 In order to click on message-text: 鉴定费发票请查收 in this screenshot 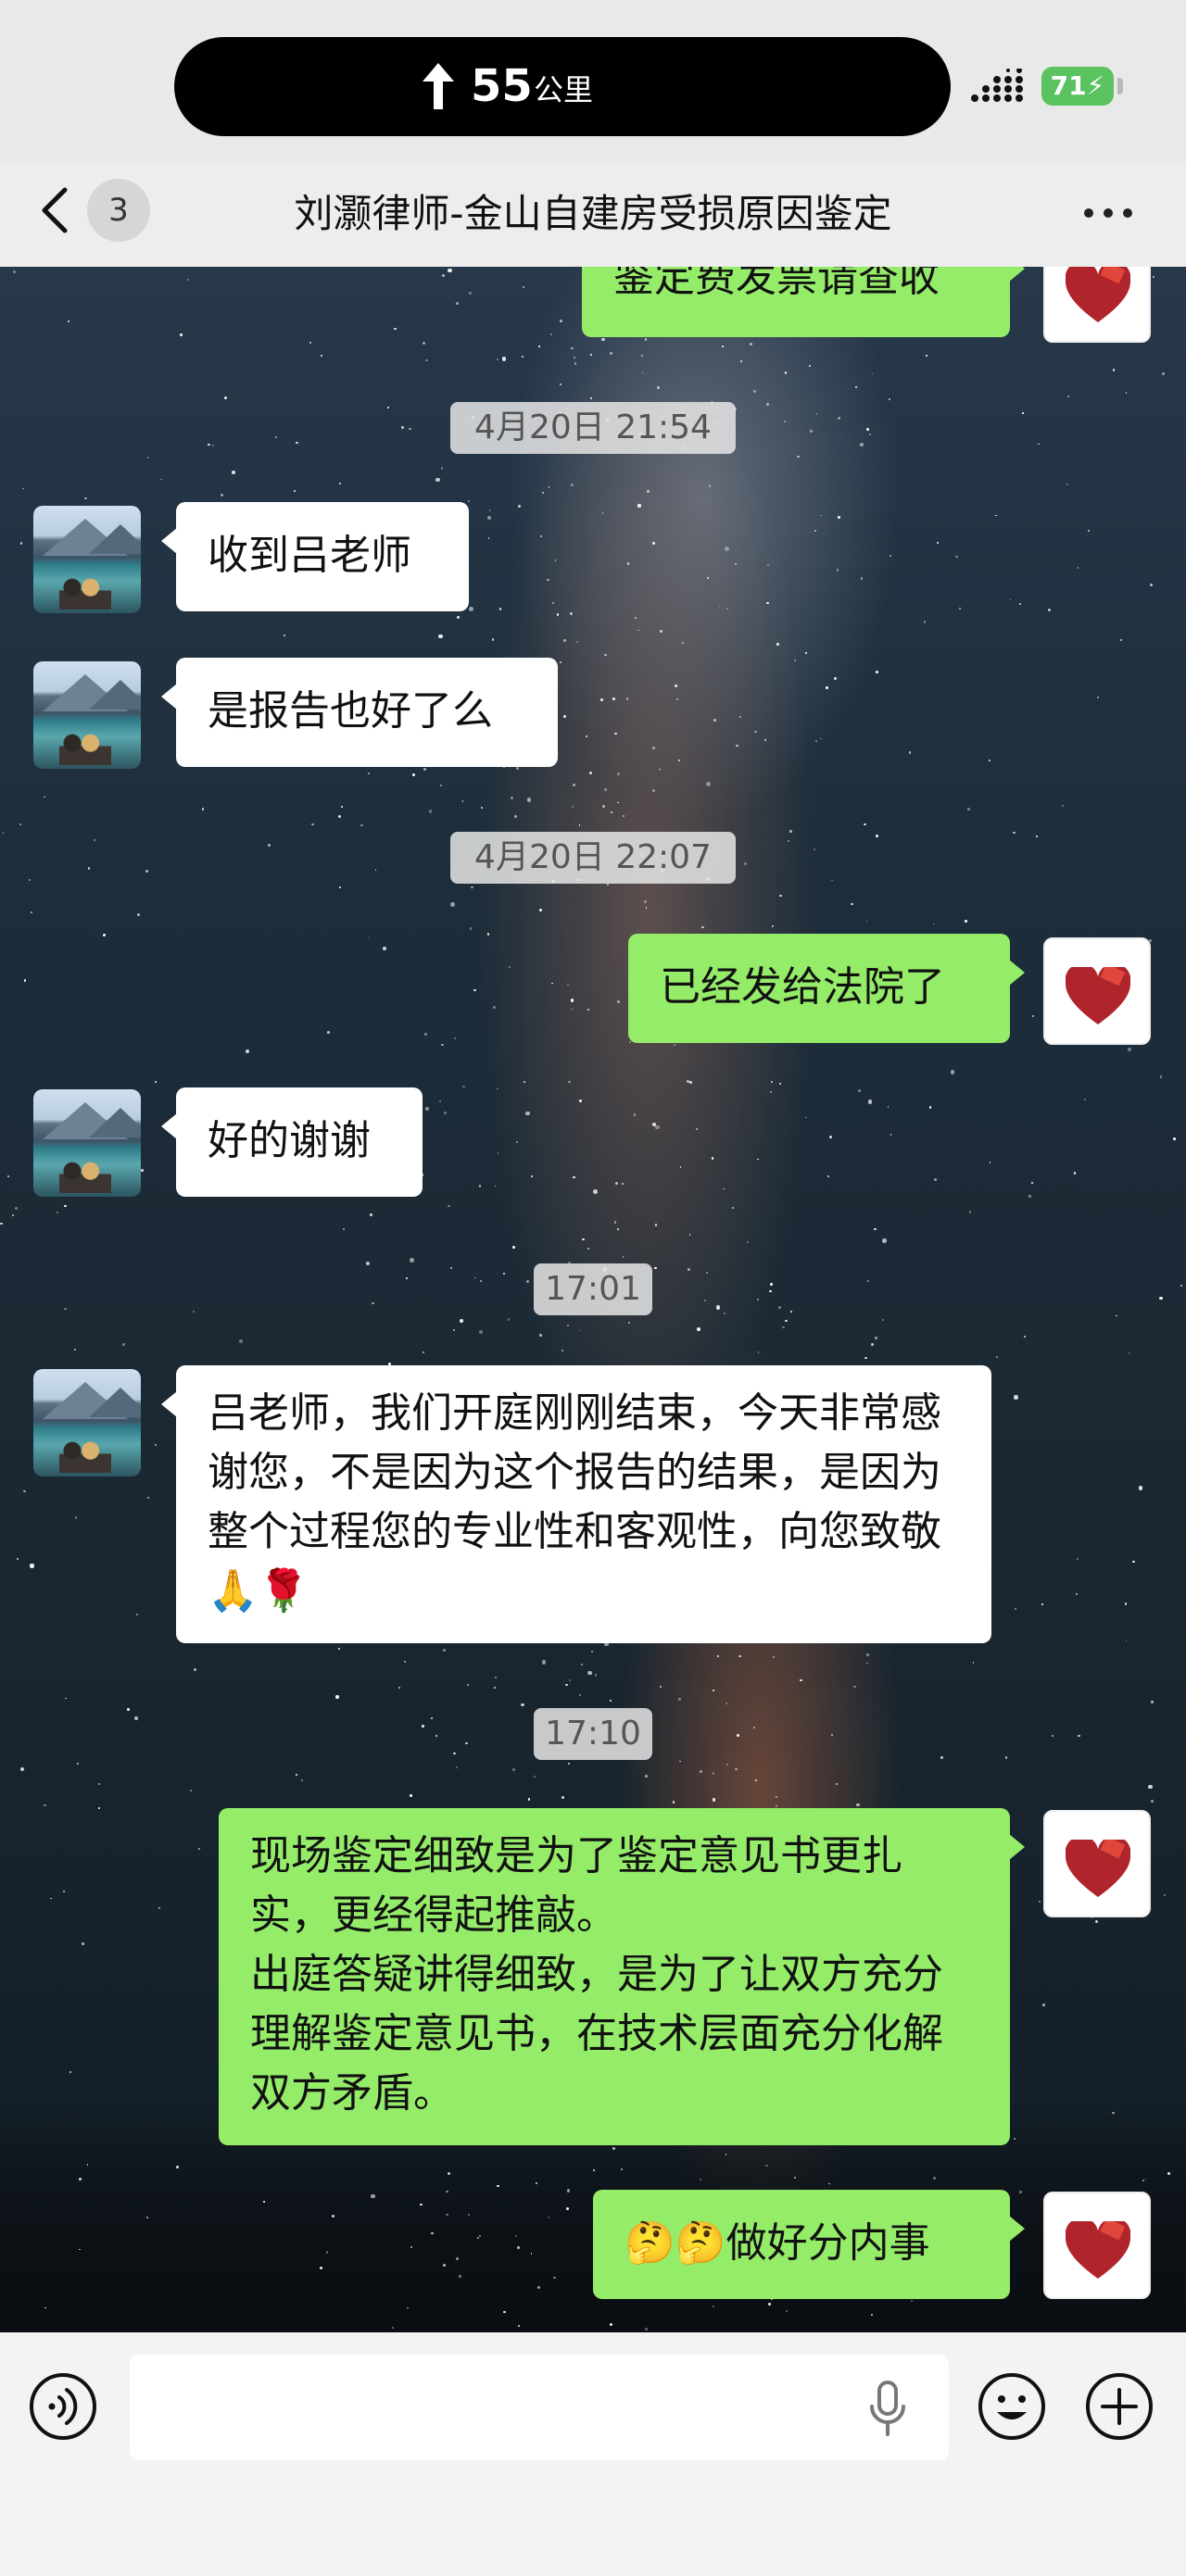, I will do `click(776, 284)`.